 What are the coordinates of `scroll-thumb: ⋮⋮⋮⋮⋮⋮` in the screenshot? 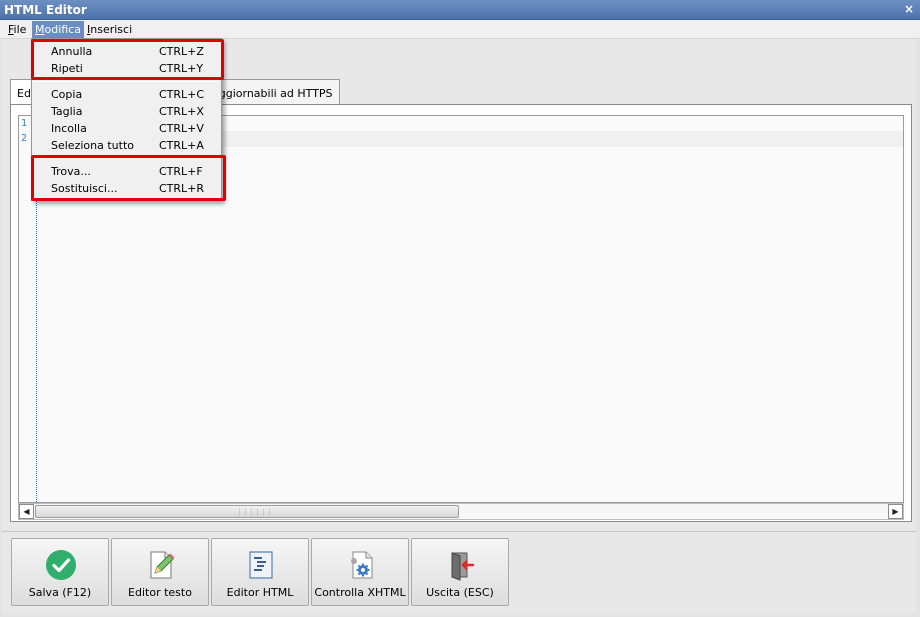 It's located at (247, 511).